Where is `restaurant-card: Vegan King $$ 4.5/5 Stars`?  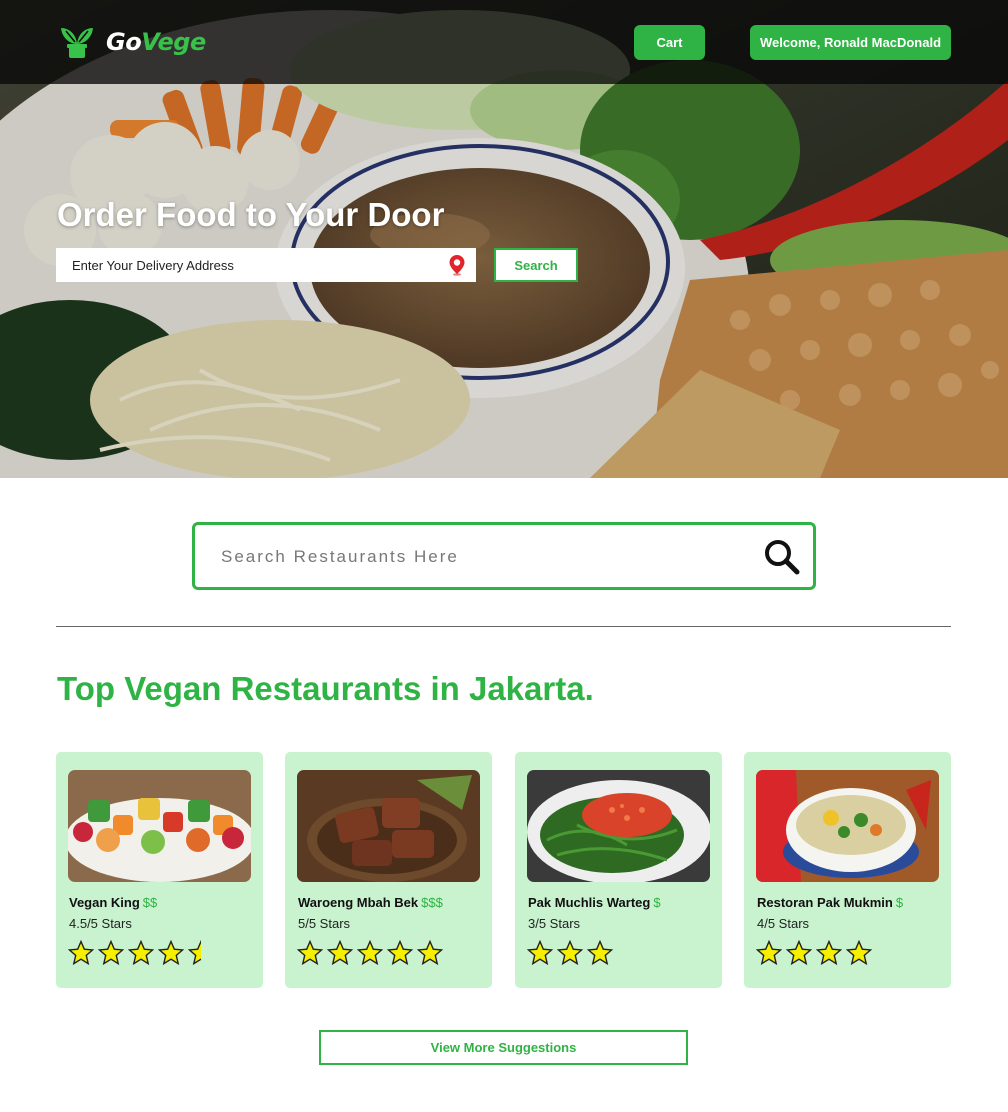 restaurant-card: Vegan King $$ 4.5/5 Stars is located at coordinates (159, 870).